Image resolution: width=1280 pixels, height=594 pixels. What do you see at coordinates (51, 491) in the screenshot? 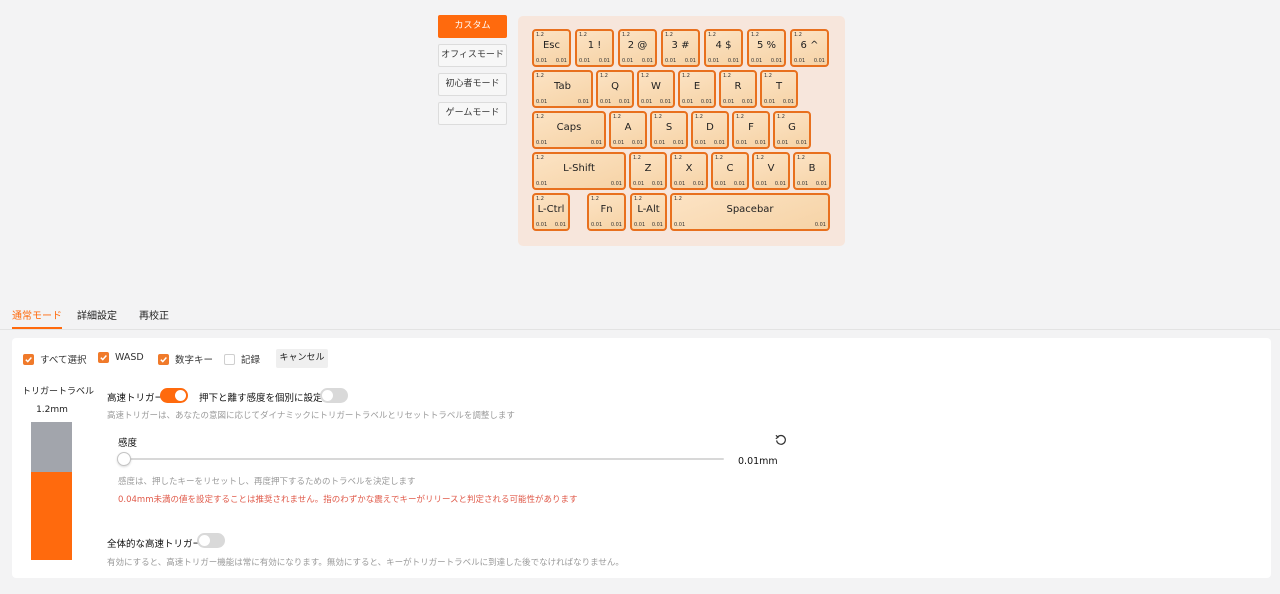
I see `trigger-travel-bar` at bounding box center [51, 491].